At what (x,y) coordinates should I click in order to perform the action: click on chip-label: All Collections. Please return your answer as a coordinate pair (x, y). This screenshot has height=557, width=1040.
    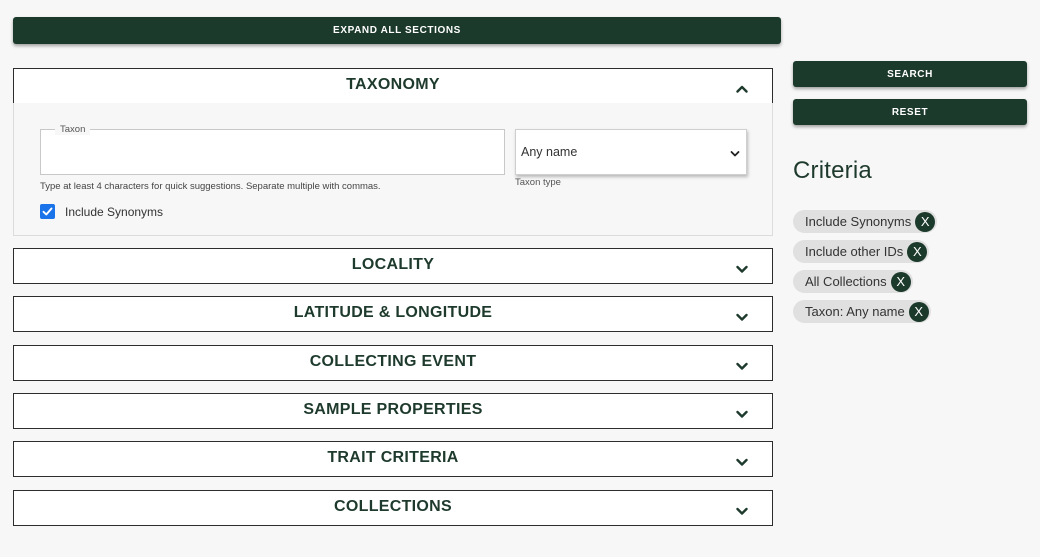
    Looking at the image, I should click on (846, 281).